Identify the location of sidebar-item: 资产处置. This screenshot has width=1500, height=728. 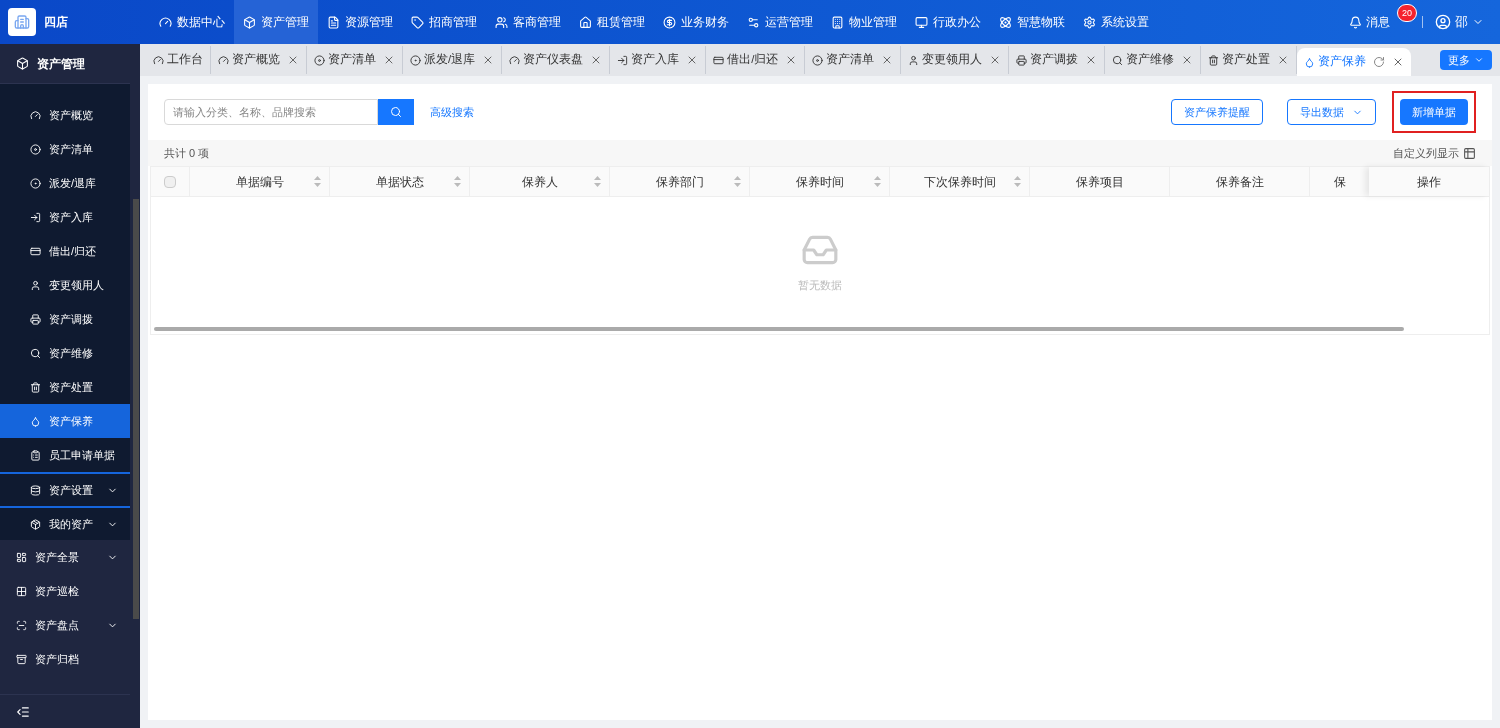
(65, 387).